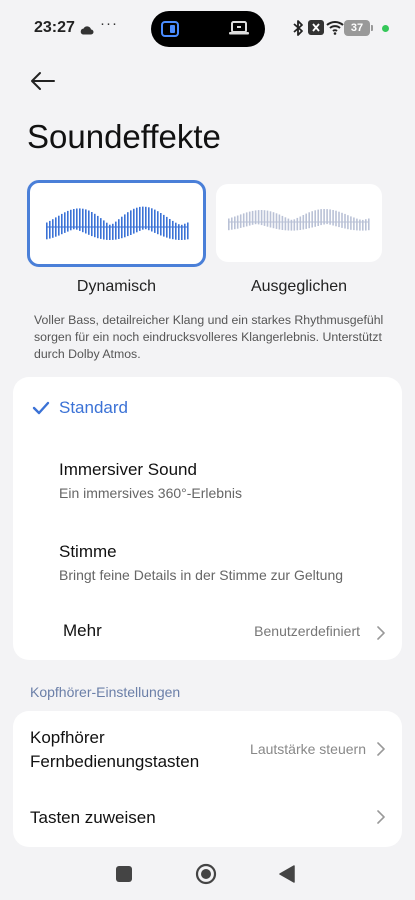 This screenshot has height=900, width=415. What do you see at coordinates (207, 408) in the screenshot?
I see `mode-row-standard: Standard` at bounding box center [207, 408].